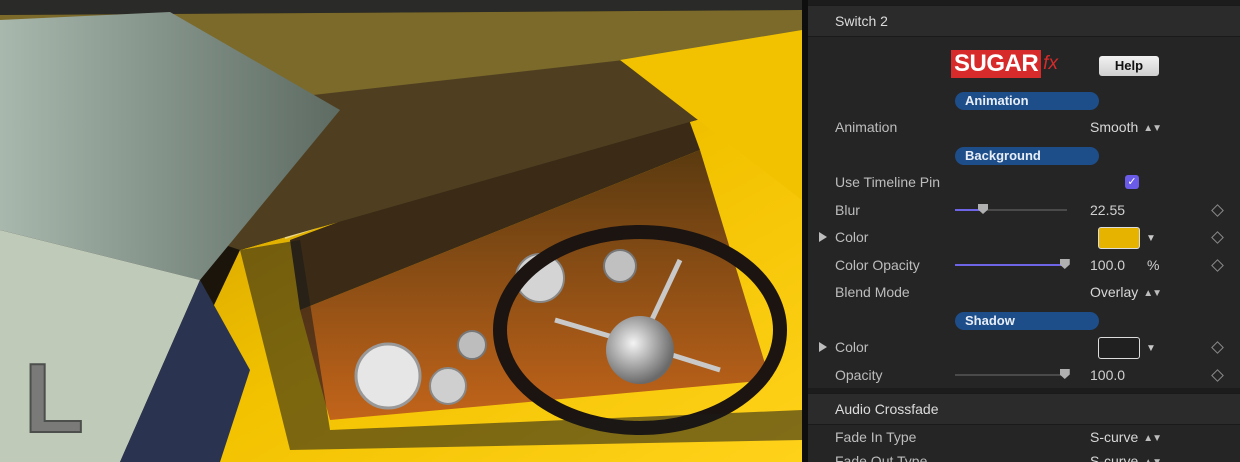  What do you see at coordinates (1050, 63) in the screenshot?
I see `sugarfx-logo-suffix: fx` at bounding box center [1050, 63].